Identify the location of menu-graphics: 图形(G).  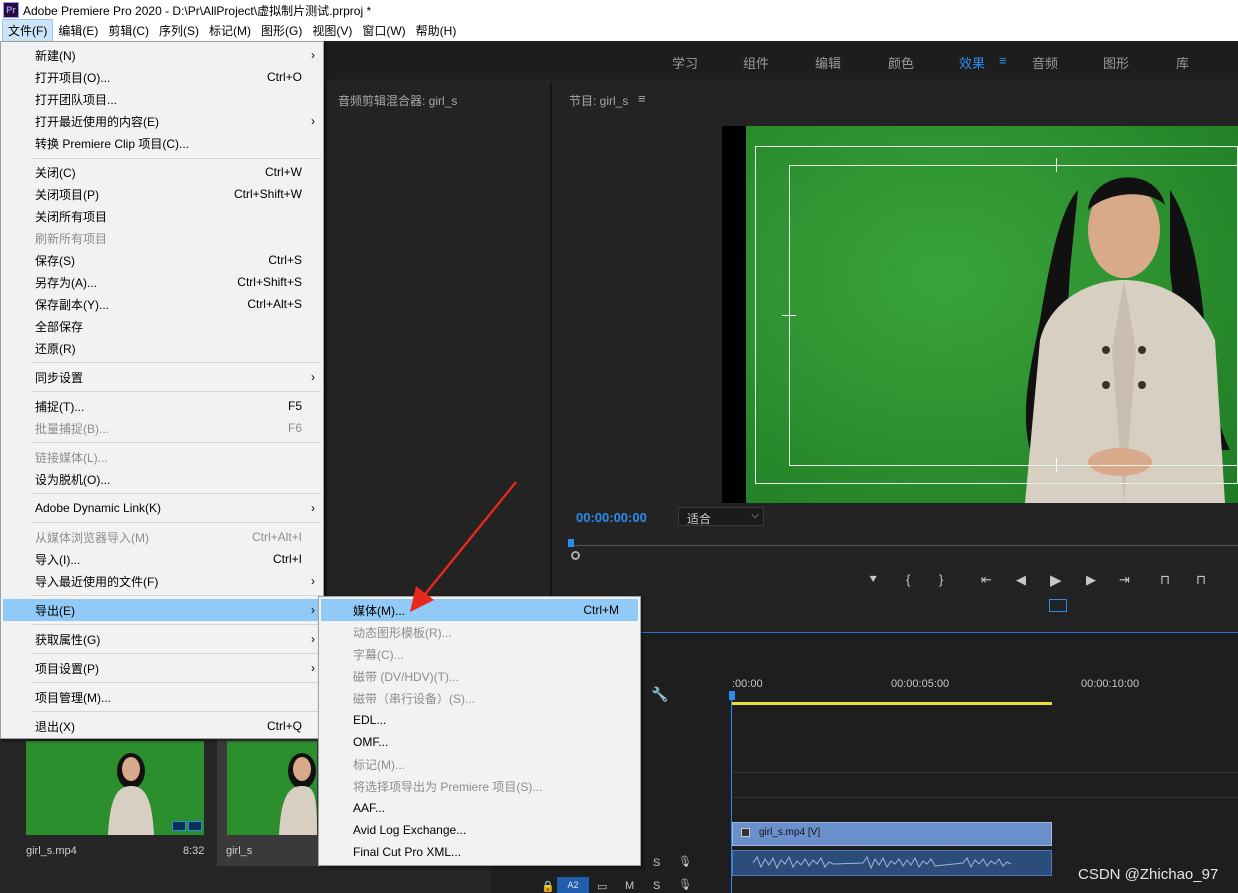
(281, 30).